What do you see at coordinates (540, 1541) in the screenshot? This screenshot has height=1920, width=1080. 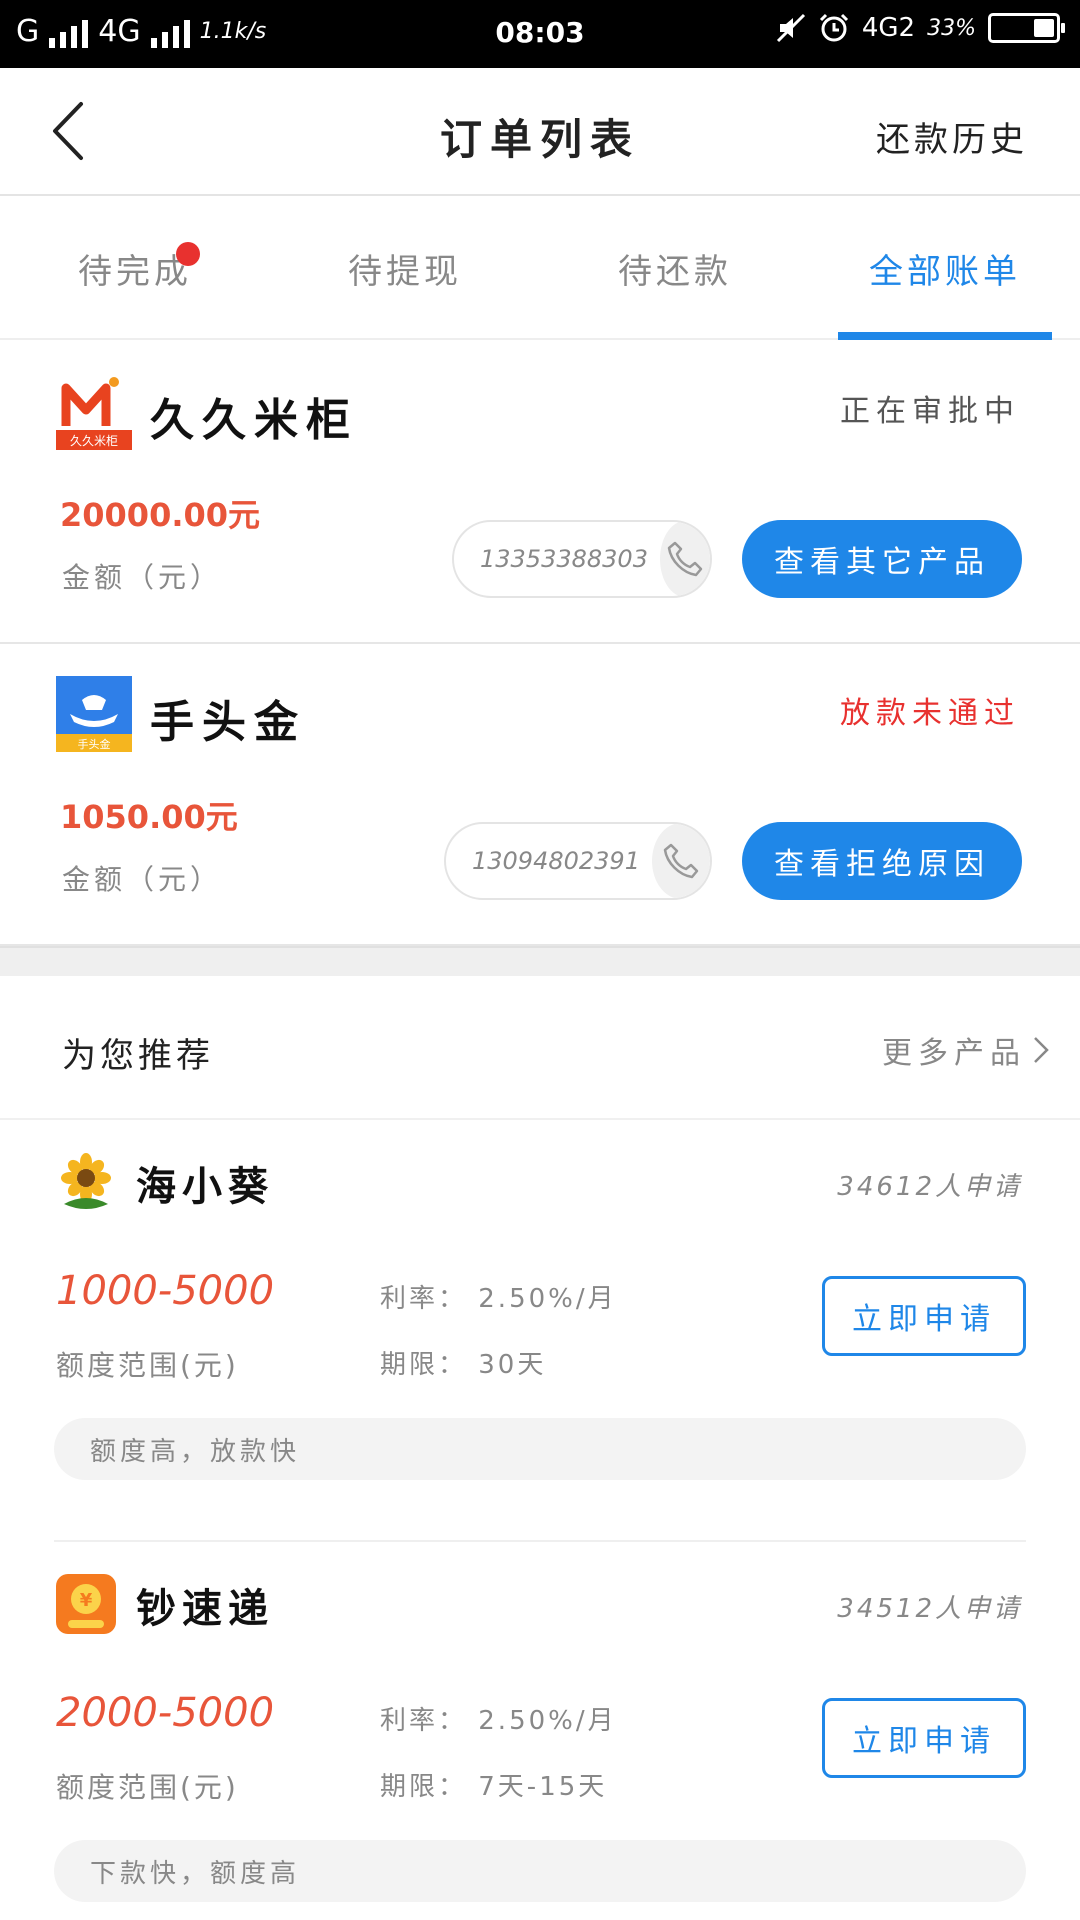 I see `divider` at bounding box center [540, 1541].